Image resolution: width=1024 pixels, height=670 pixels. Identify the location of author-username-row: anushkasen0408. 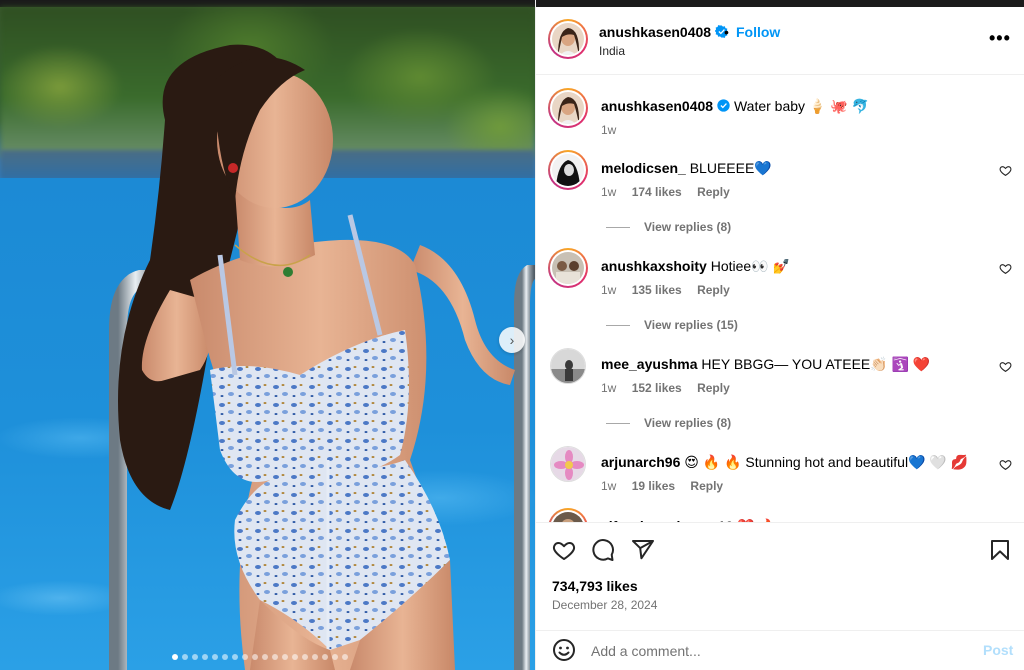
(664, 32).